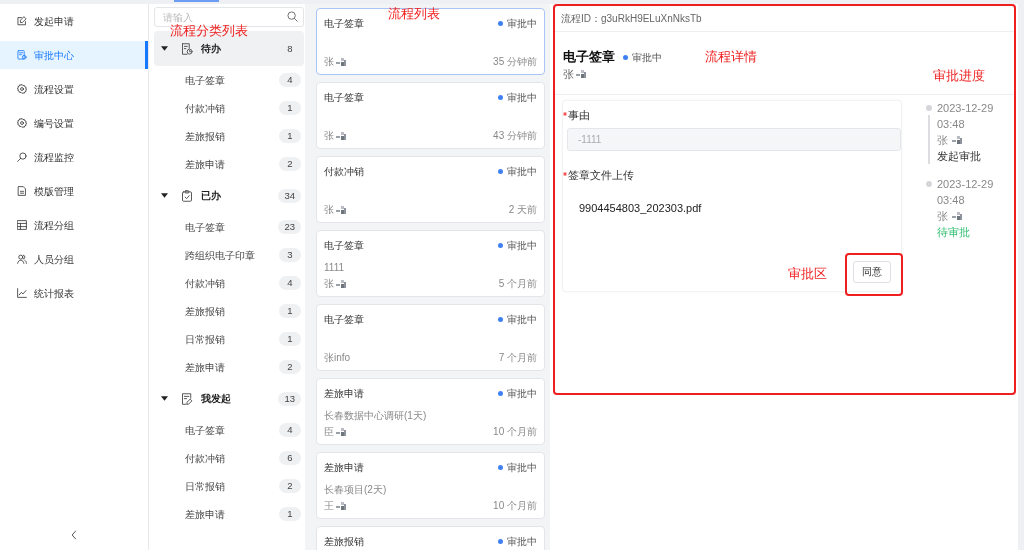  I want to click on step-time: 03:48, so click(951, 124).